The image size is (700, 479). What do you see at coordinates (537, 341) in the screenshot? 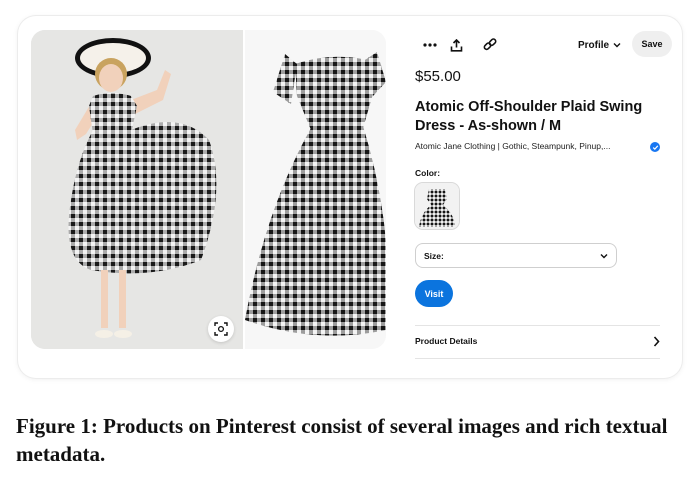
I see `product-details-row: Product Details` at bounding box center [537, 341].